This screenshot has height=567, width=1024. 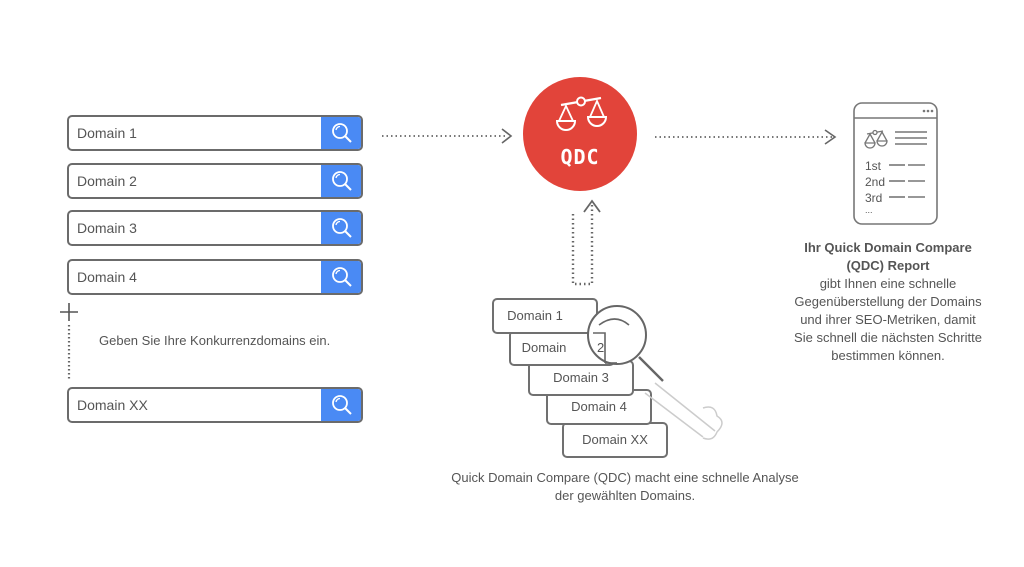 What do you see at coordinates (112, 405) in the screenshot?
I see `domain-input-value: Domain XX` at bounding box center [112, 405].